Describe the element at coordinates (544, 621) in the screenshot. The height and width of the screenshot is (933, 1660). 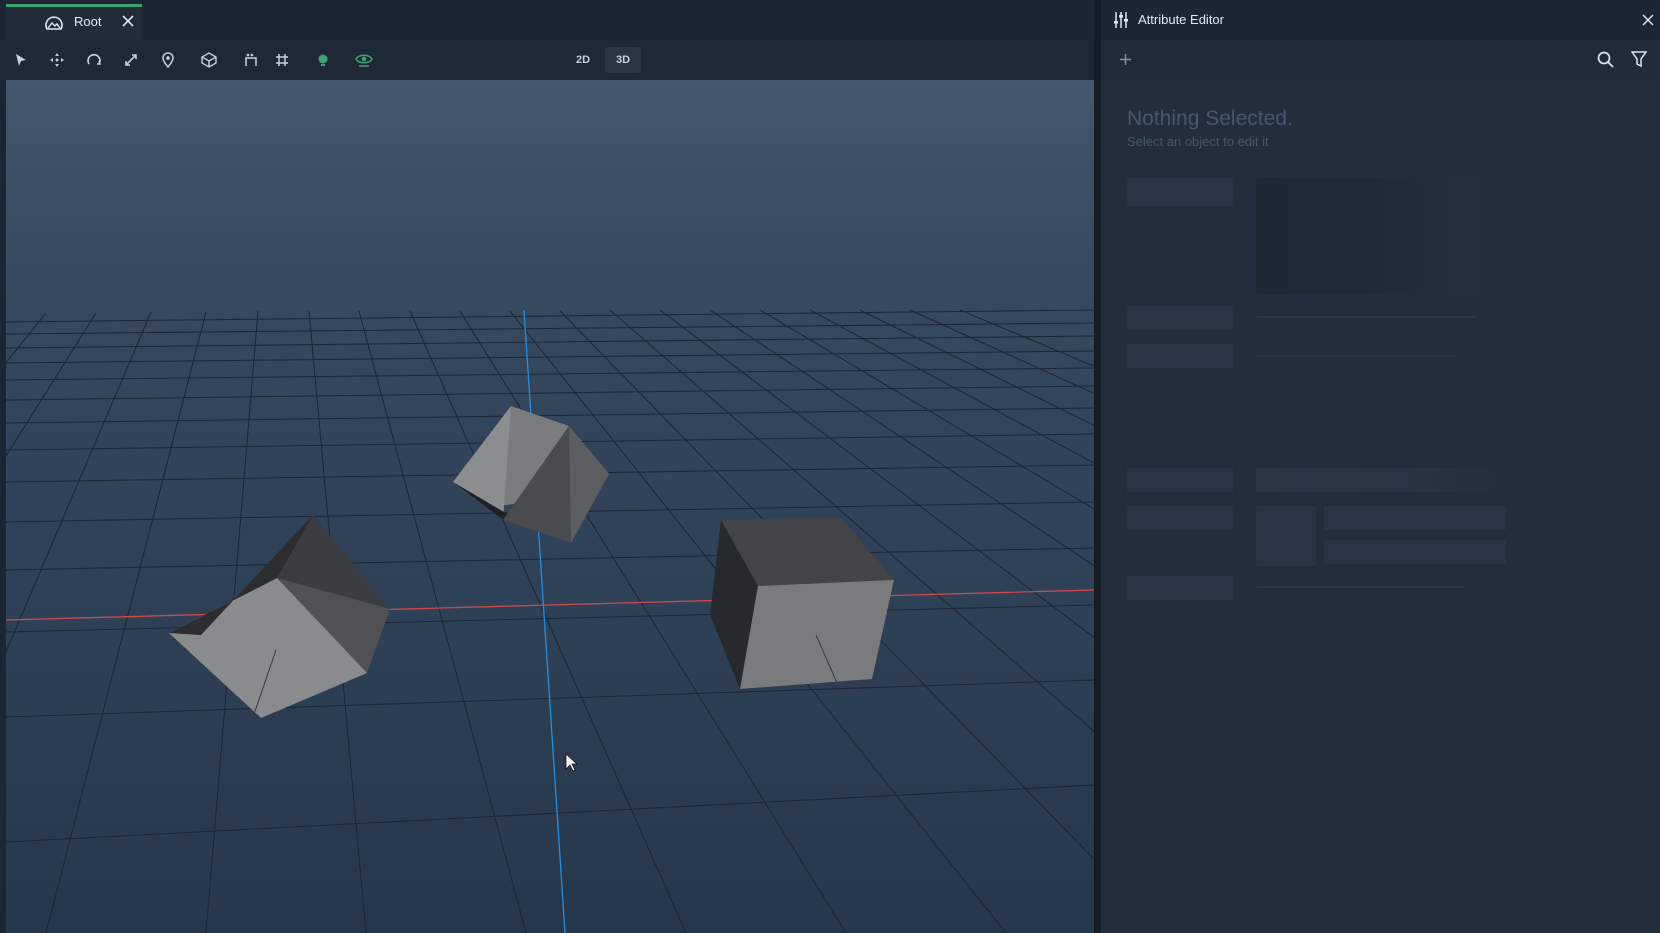
I see `z-axis-line` at that location.